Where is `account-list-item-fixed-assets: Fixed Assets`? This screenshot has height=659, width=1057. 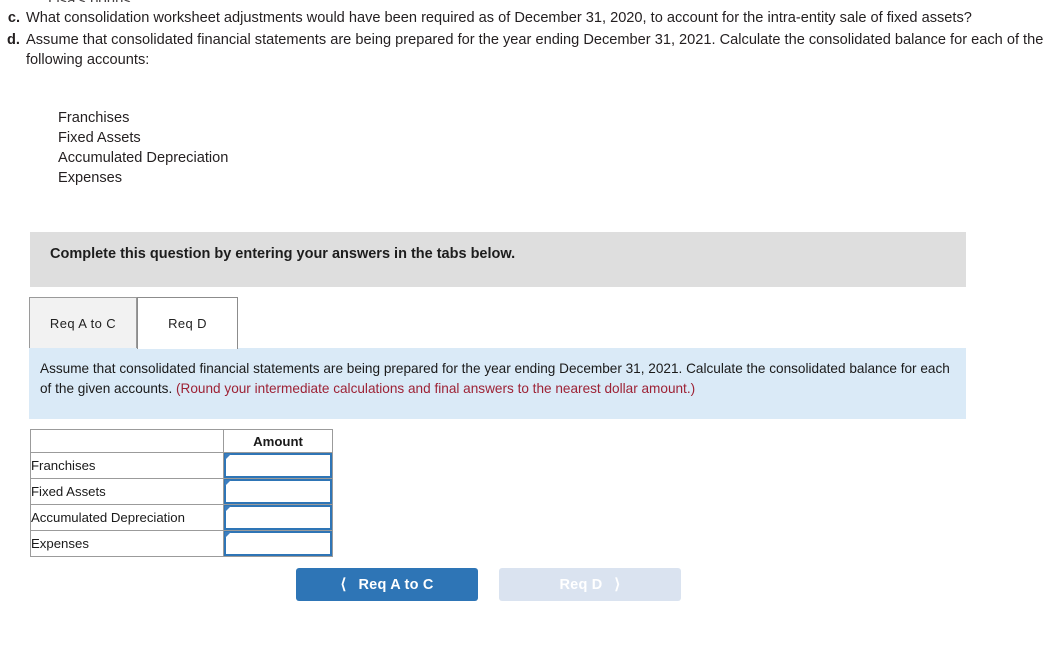 account-list-item-fixed-assets: Fixed Assets is located at coordinates (99, 138).